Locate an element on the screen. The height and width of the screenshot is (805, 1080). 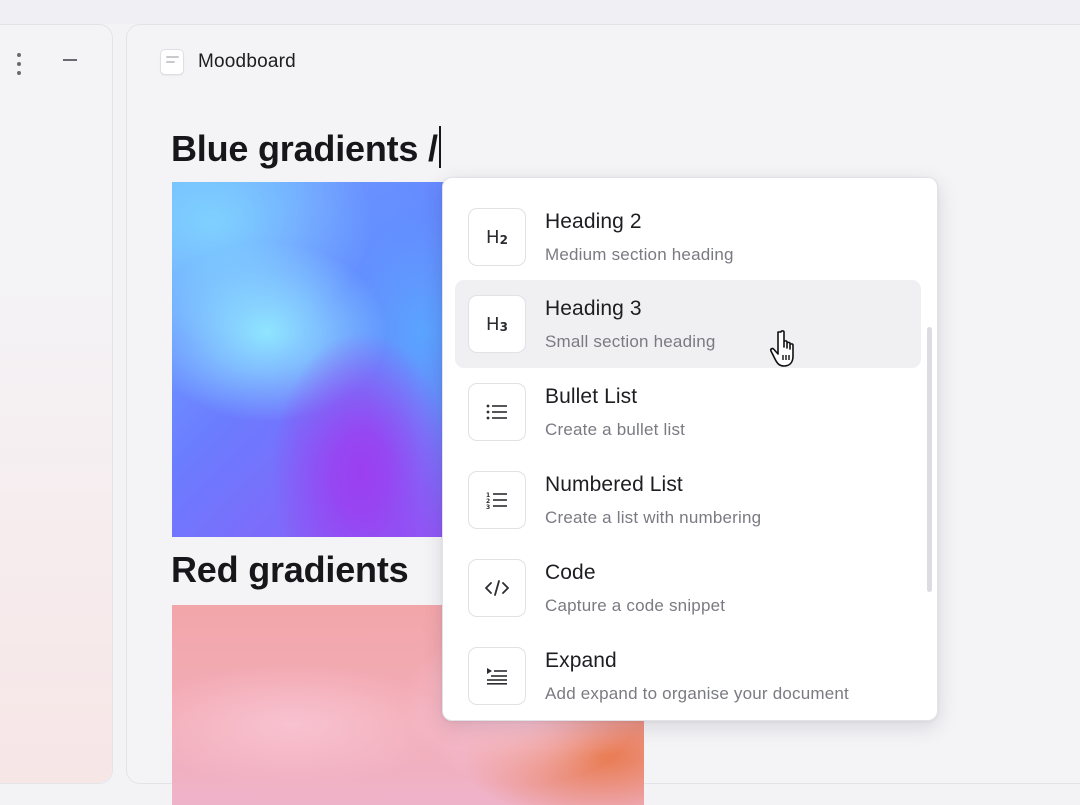
blue-gradient-image is located at coordinates (317, 359).